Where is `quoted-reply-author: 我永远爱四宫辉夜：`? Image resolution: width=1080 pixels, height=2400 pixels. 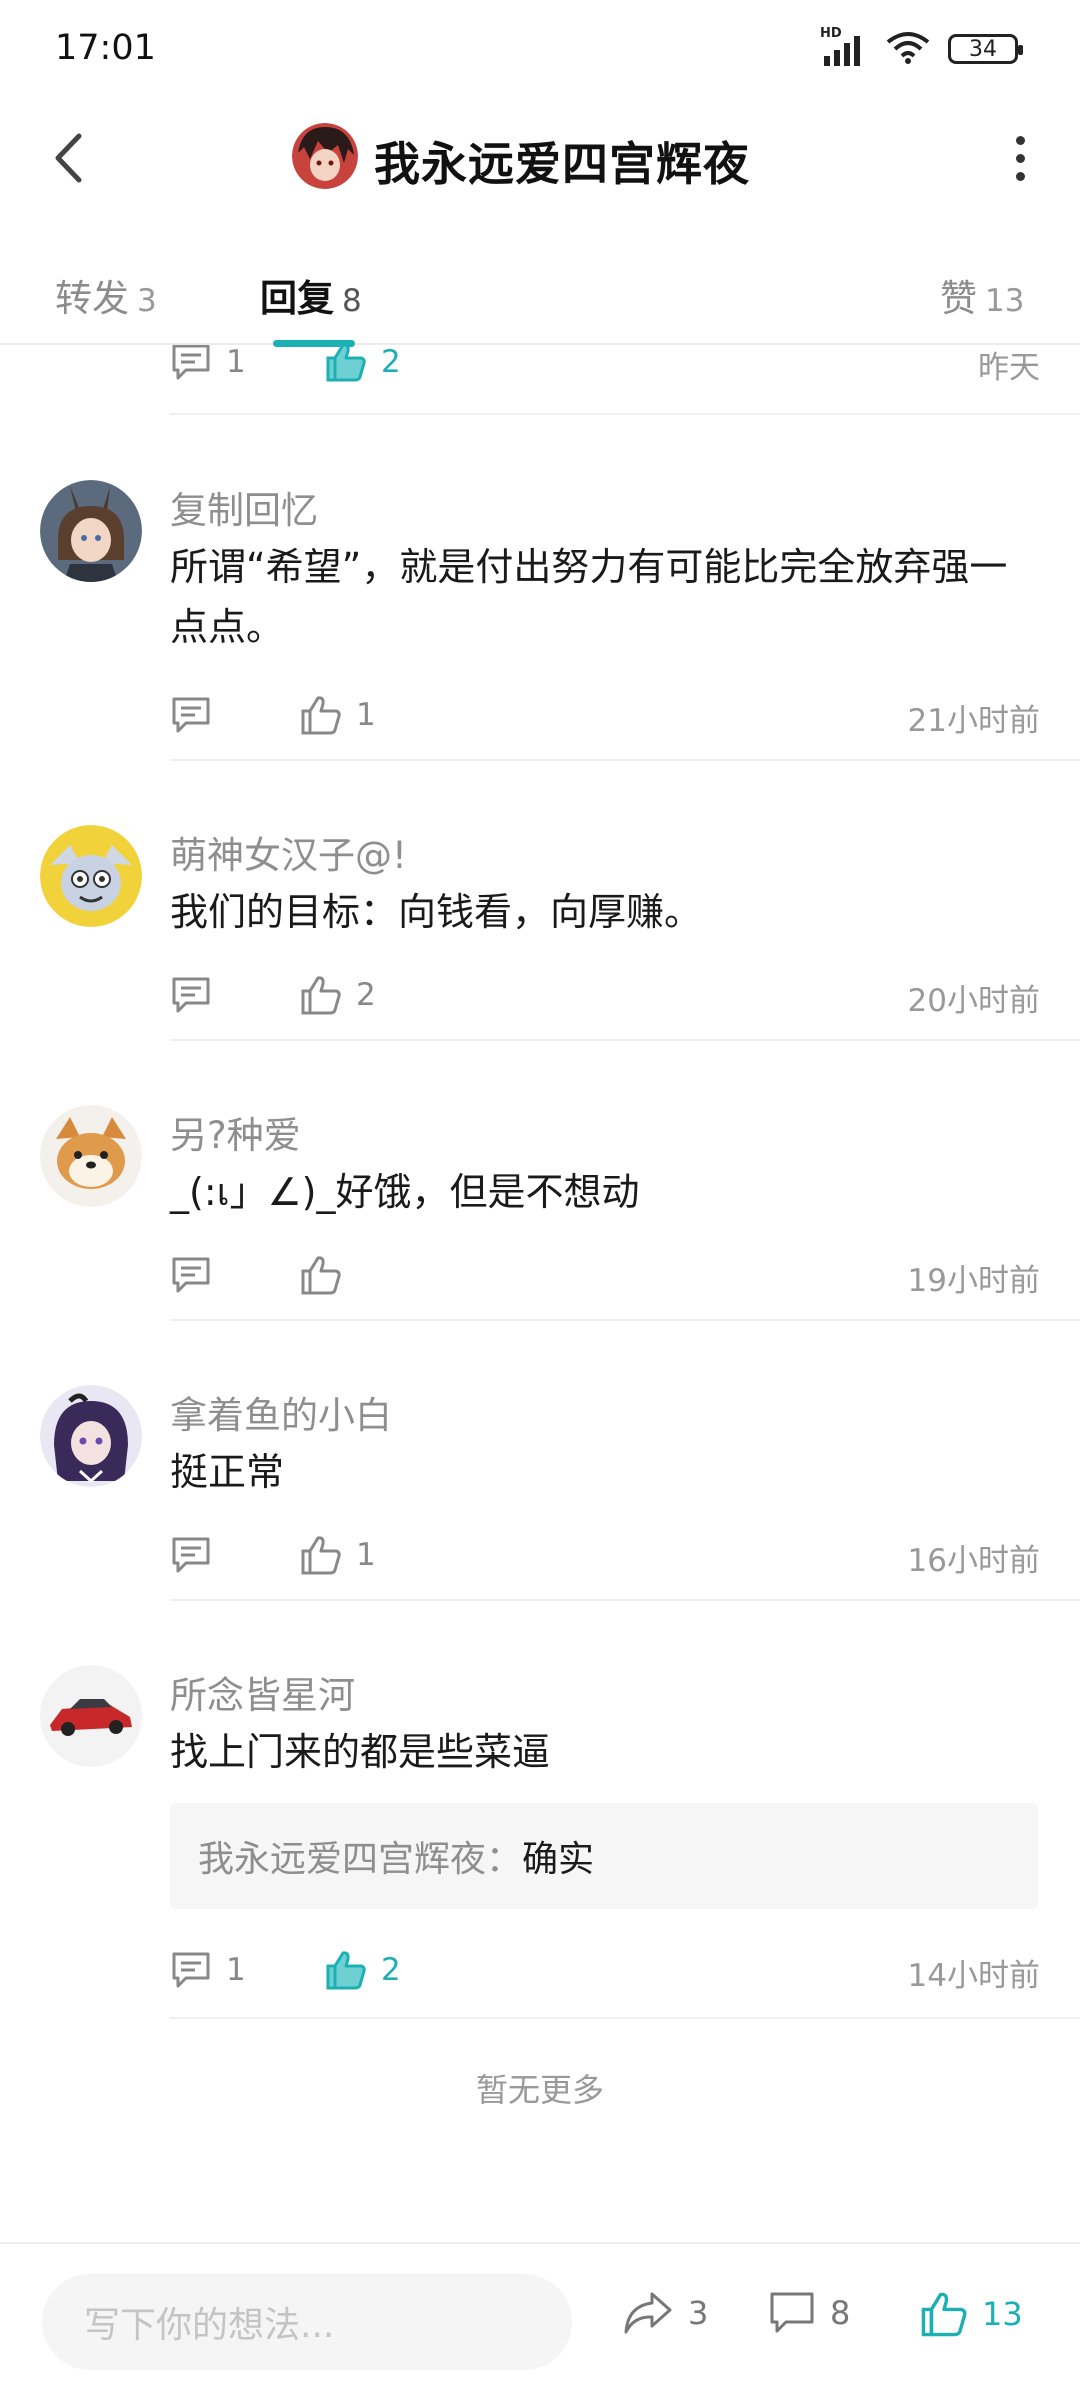 quoted-reply-author: 我永远爱四宫辉夜： is located at coordinates (360, 1856).